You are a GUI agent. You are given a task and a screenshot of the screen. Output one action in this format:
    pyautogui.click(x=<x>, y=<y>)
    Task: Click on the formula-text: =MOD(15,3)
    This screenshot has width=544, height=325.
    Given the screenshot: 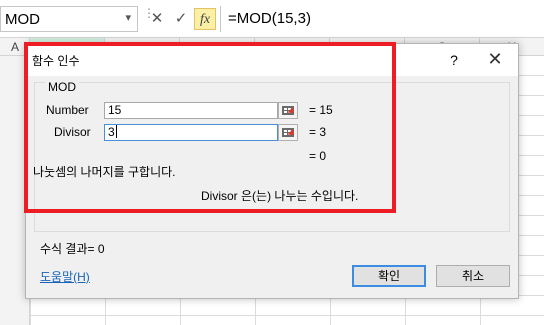 What is the action you would take?
    pyautogui.click(x=269, y=18)
    